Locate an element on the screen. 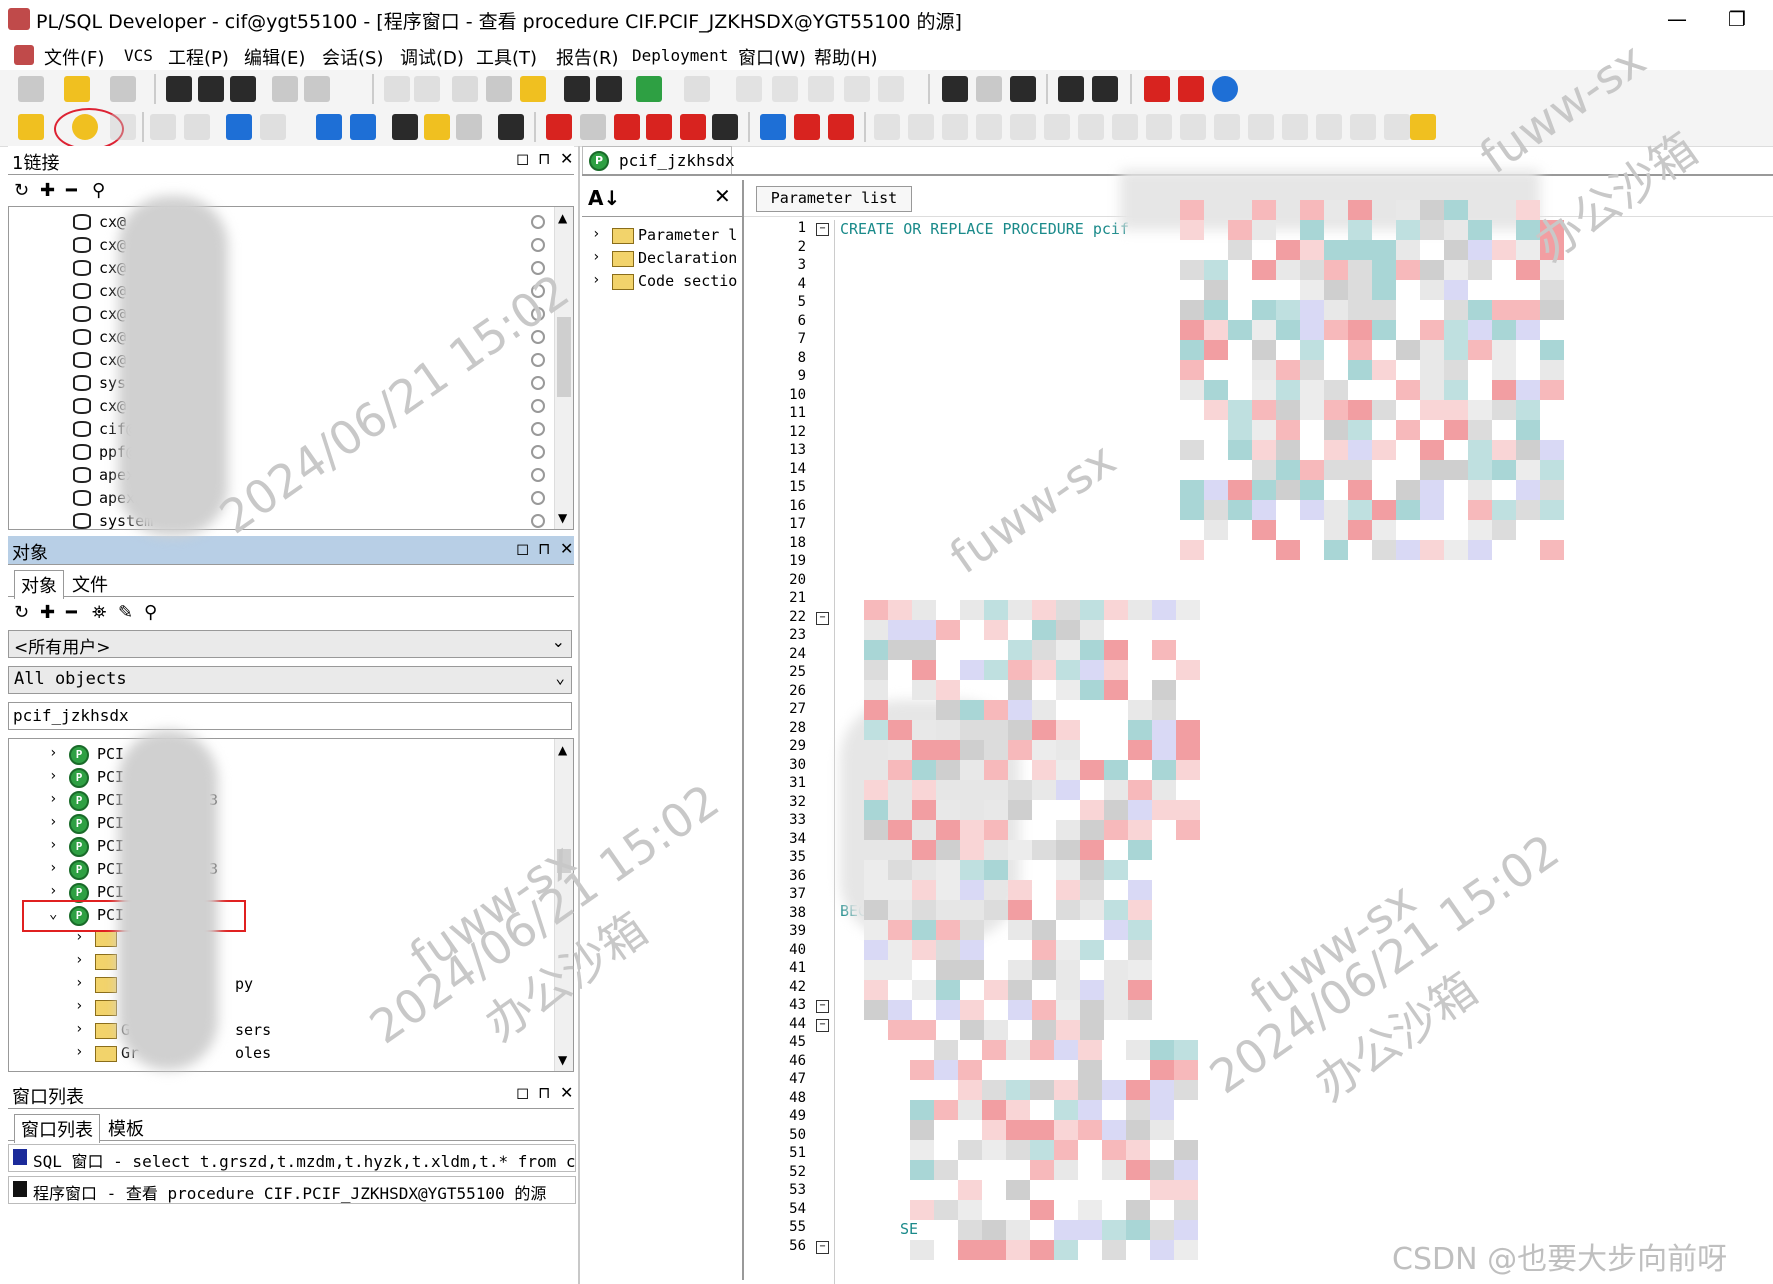 The width and height of the screenshot is (1773, 1284). document-icon is located at coordinates (469, 127).